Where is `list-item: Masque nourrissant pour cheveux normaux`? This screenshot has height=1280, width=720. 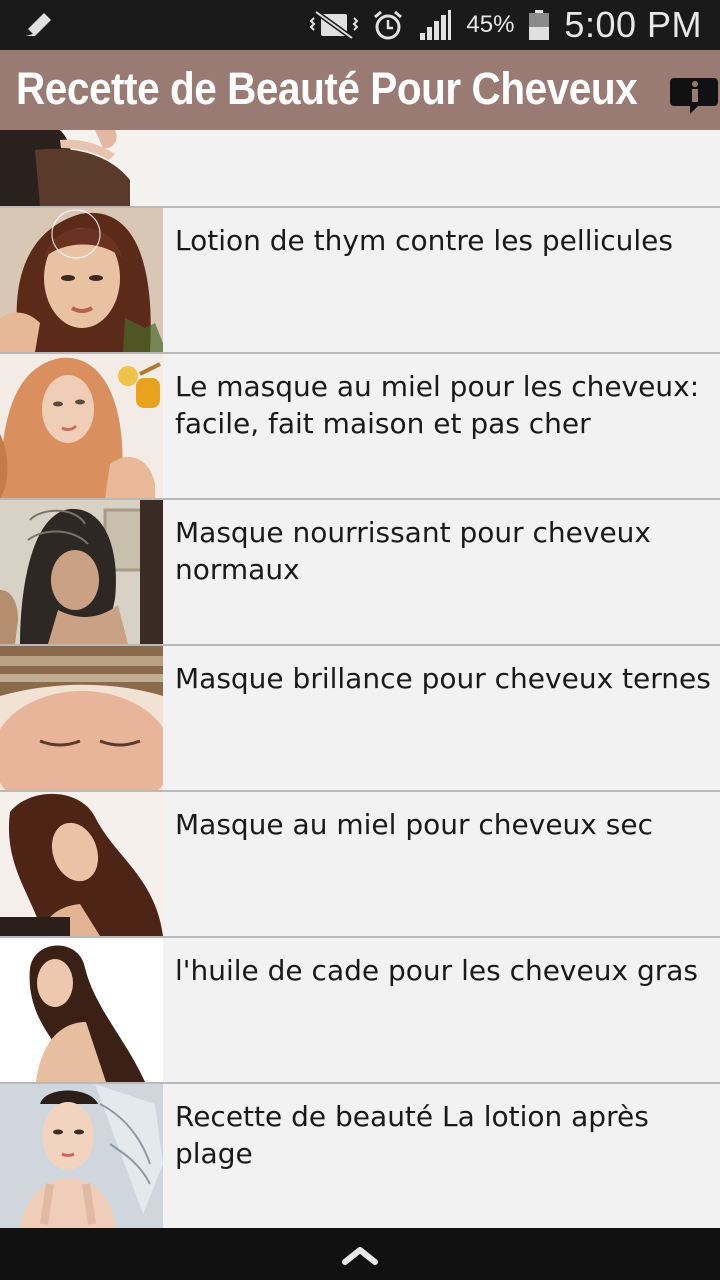
list-item: Masque nourrissant pour cheveux normaux is located at coordinates (360, 573).